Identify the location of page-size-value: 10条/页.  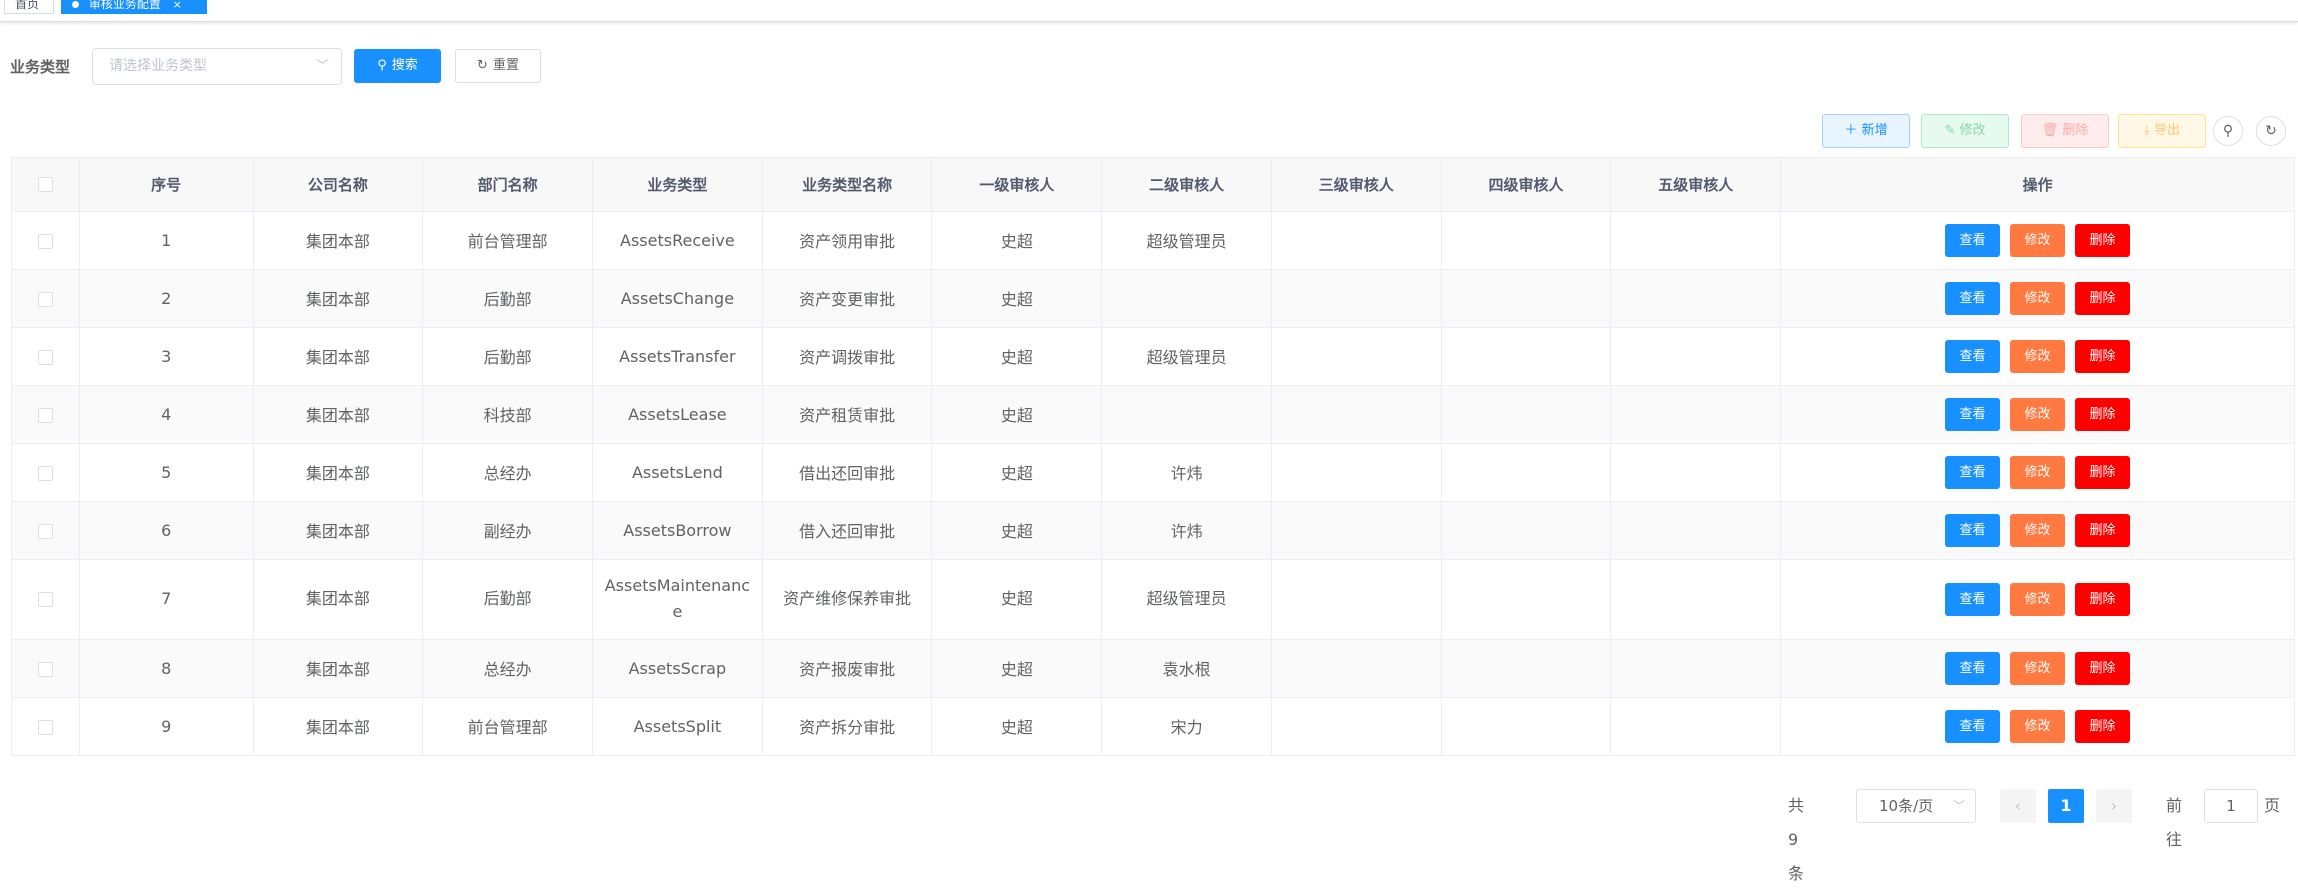
(1906, 806).